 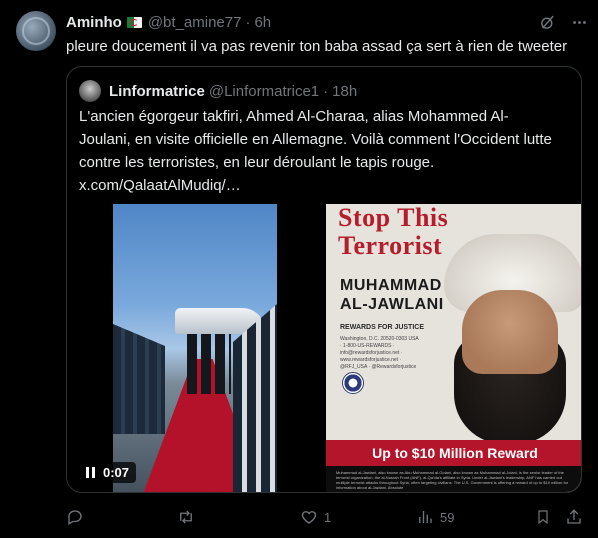 I want to click on delegation-image, so click(x=209, y=364).